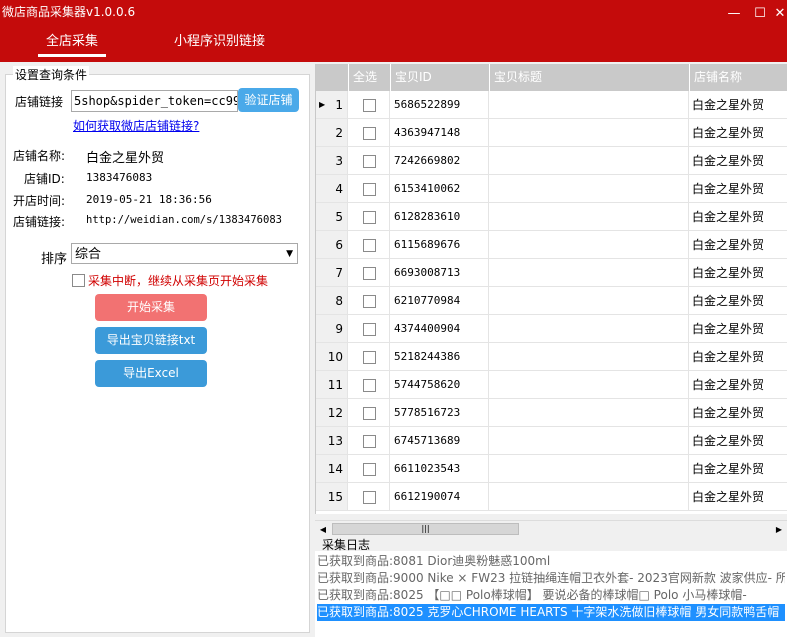 Image resolution: width=787 pixels, height=637 pixels. What do you see at coordinates (439, 77) in the screenshot?
I see `id-column-header: 宝贝ID` at bounding box center [439, 77].